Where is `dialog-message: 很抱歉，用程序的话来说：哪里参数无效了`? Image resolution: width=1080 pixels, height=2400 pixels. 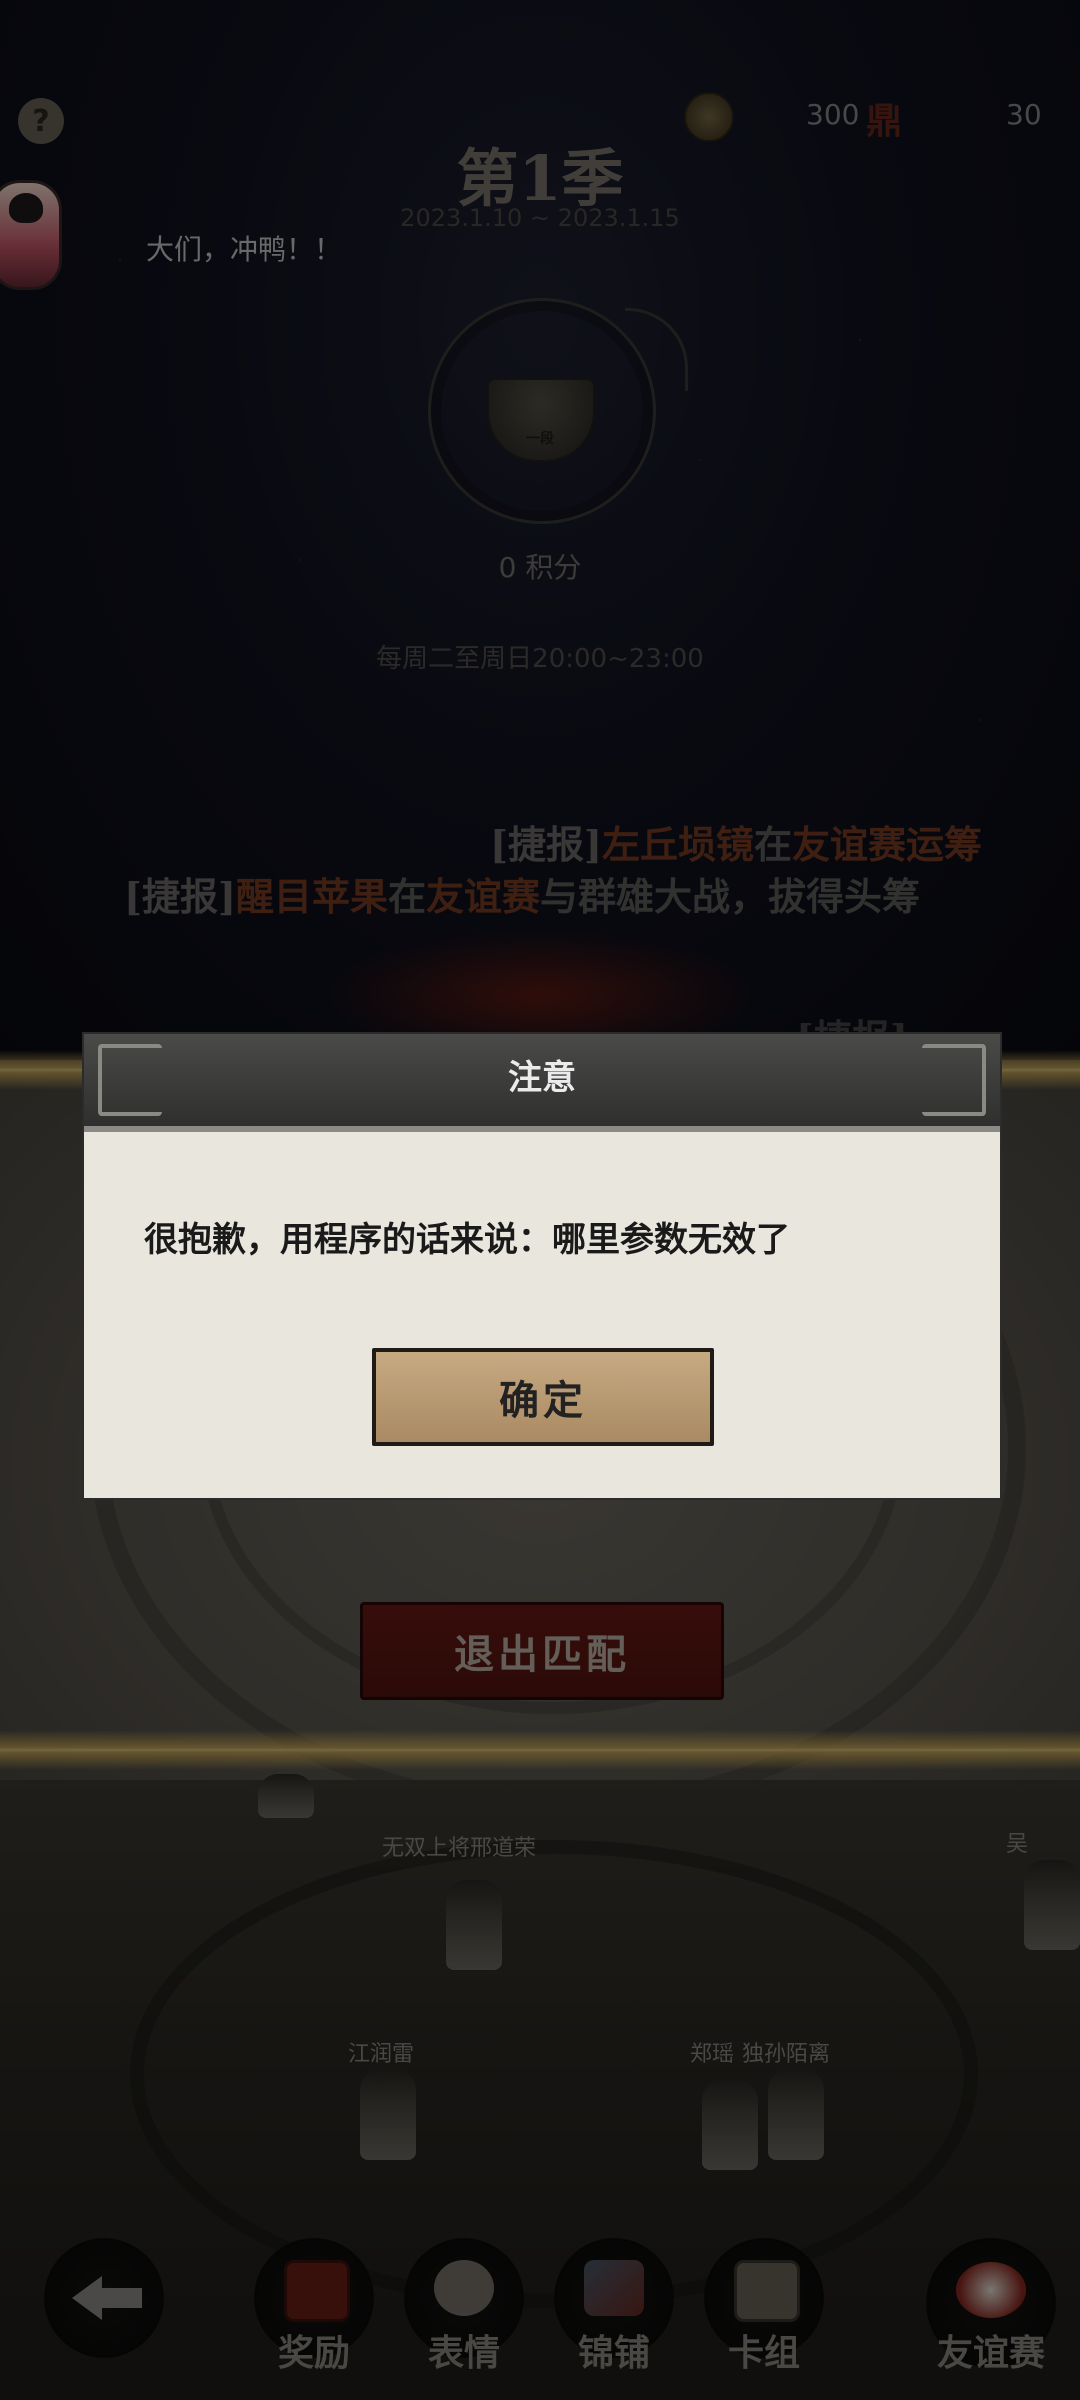 dialog-message: 很抱歉，用程序的话来说：哪里参数无效了 is located at coordinates (467, 1240).